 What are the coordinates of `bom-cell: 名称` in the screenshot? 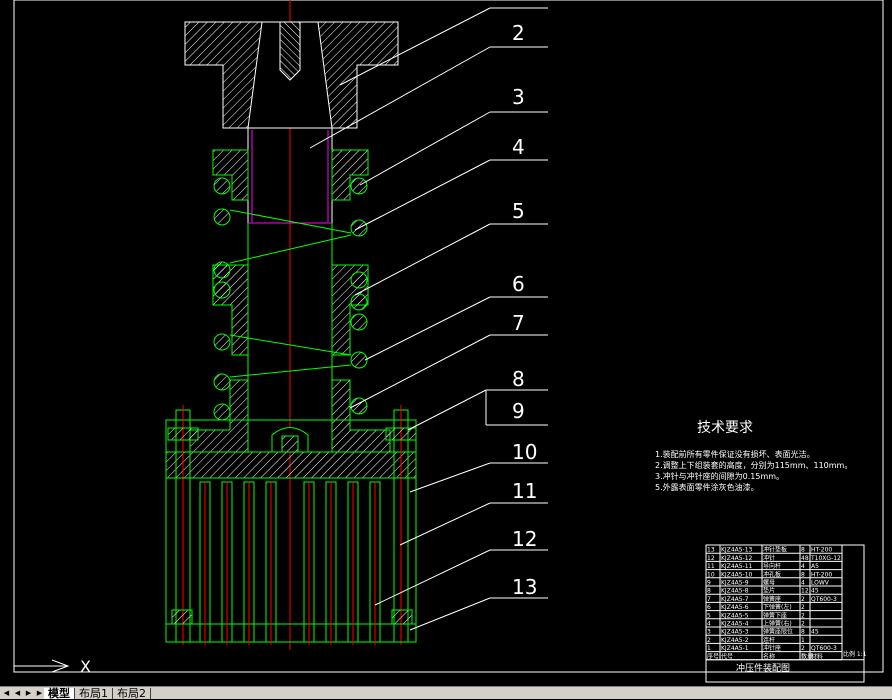 It's located at (769, 656).